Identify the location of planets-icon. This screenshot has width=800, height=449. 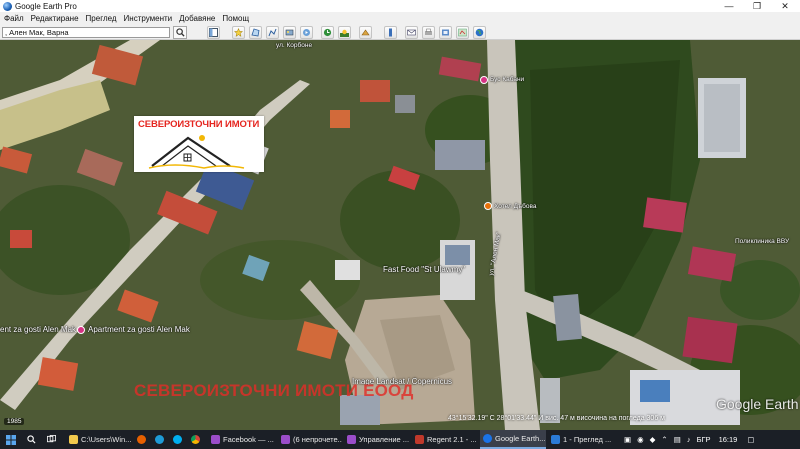
(365, 32).